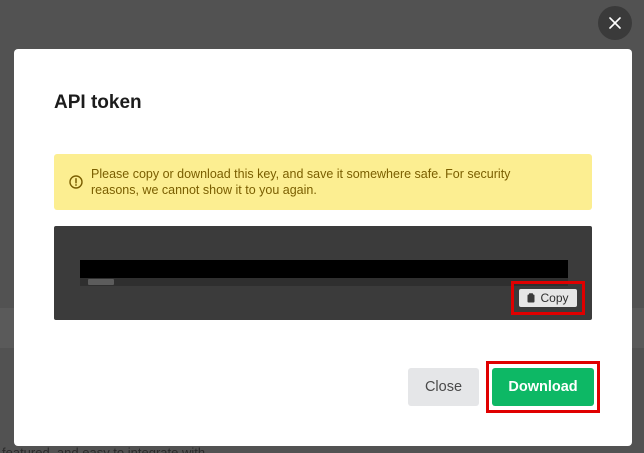 This screenshot has width=644, height=453. Describe the element at coordinates (324, 269) in the screenshot. I see `token-value-redacted` at that location.